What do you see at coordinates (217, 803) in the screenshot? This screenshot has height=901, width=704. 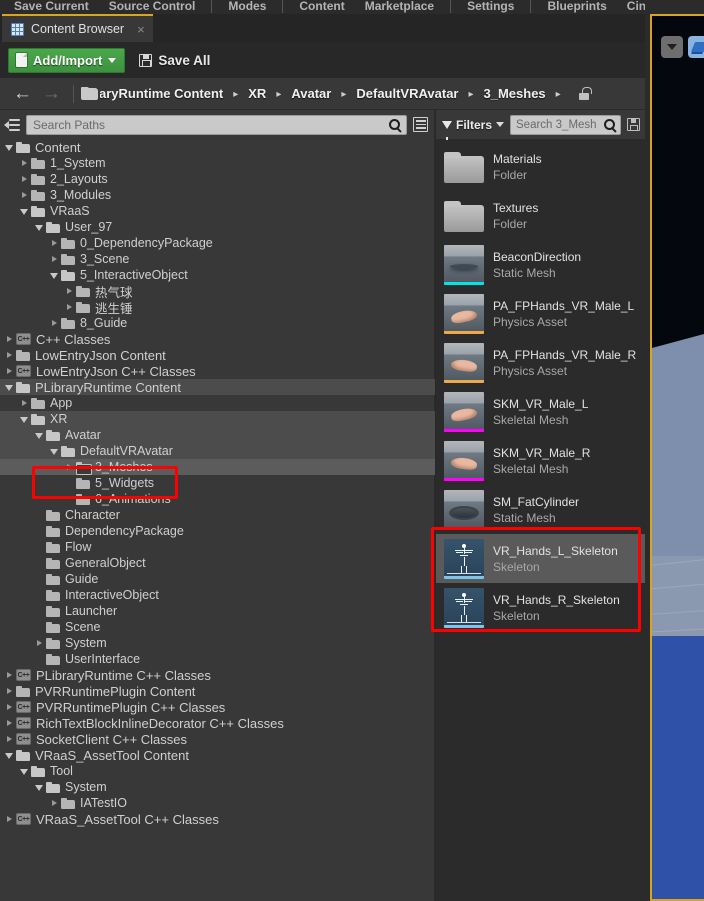 I see `tree-item-iatestio: IATestIO` at bounding box center [217, 803].